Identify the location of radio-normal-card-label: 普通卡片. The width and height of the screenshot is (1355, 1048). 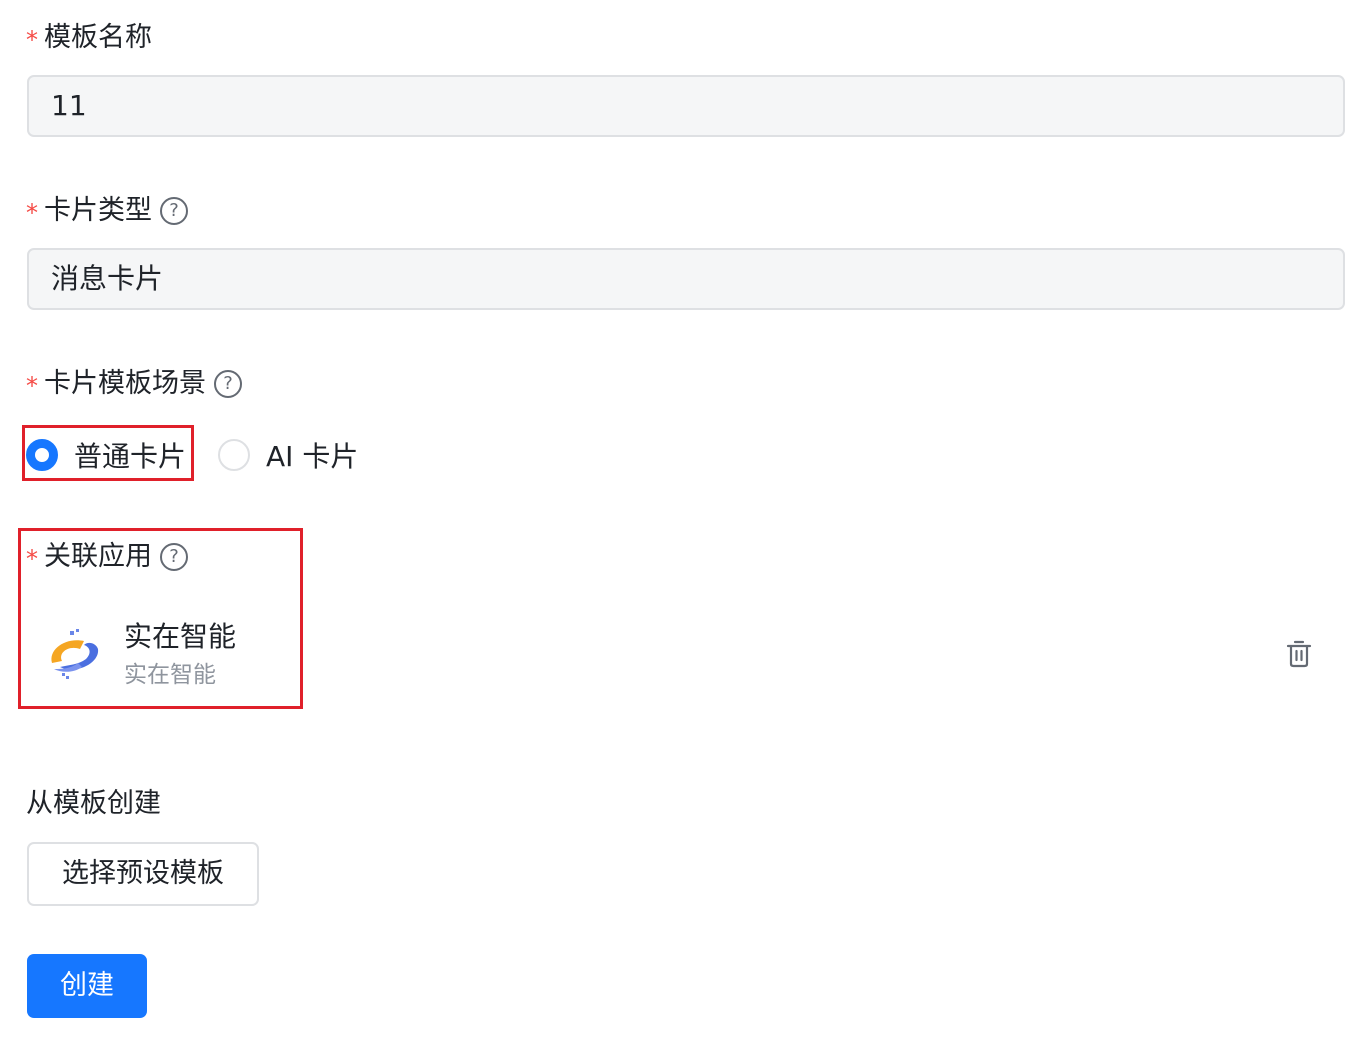
(130, 456).